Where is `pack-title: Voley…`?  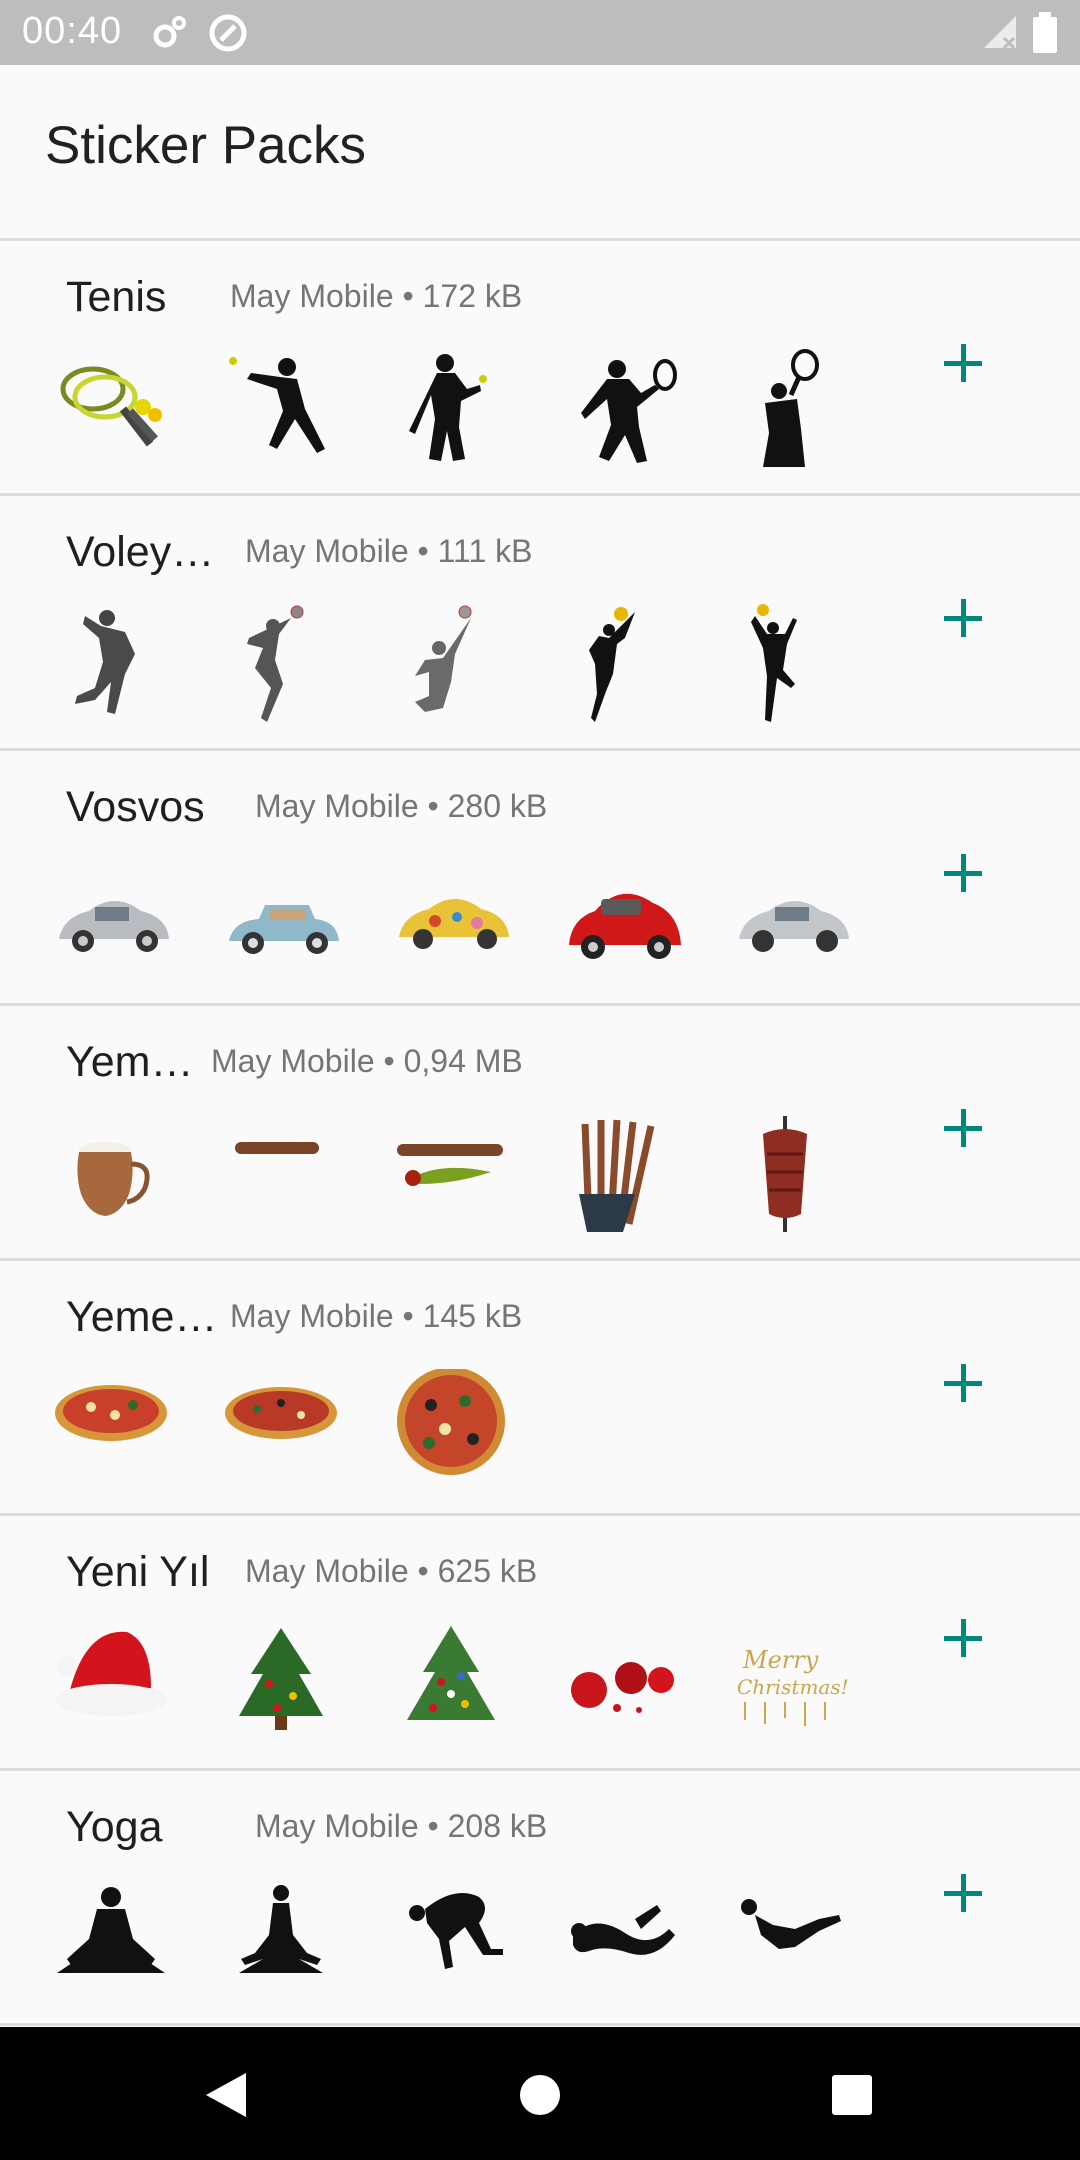 pack-title: Voley… is located at coordinates (140, 552).